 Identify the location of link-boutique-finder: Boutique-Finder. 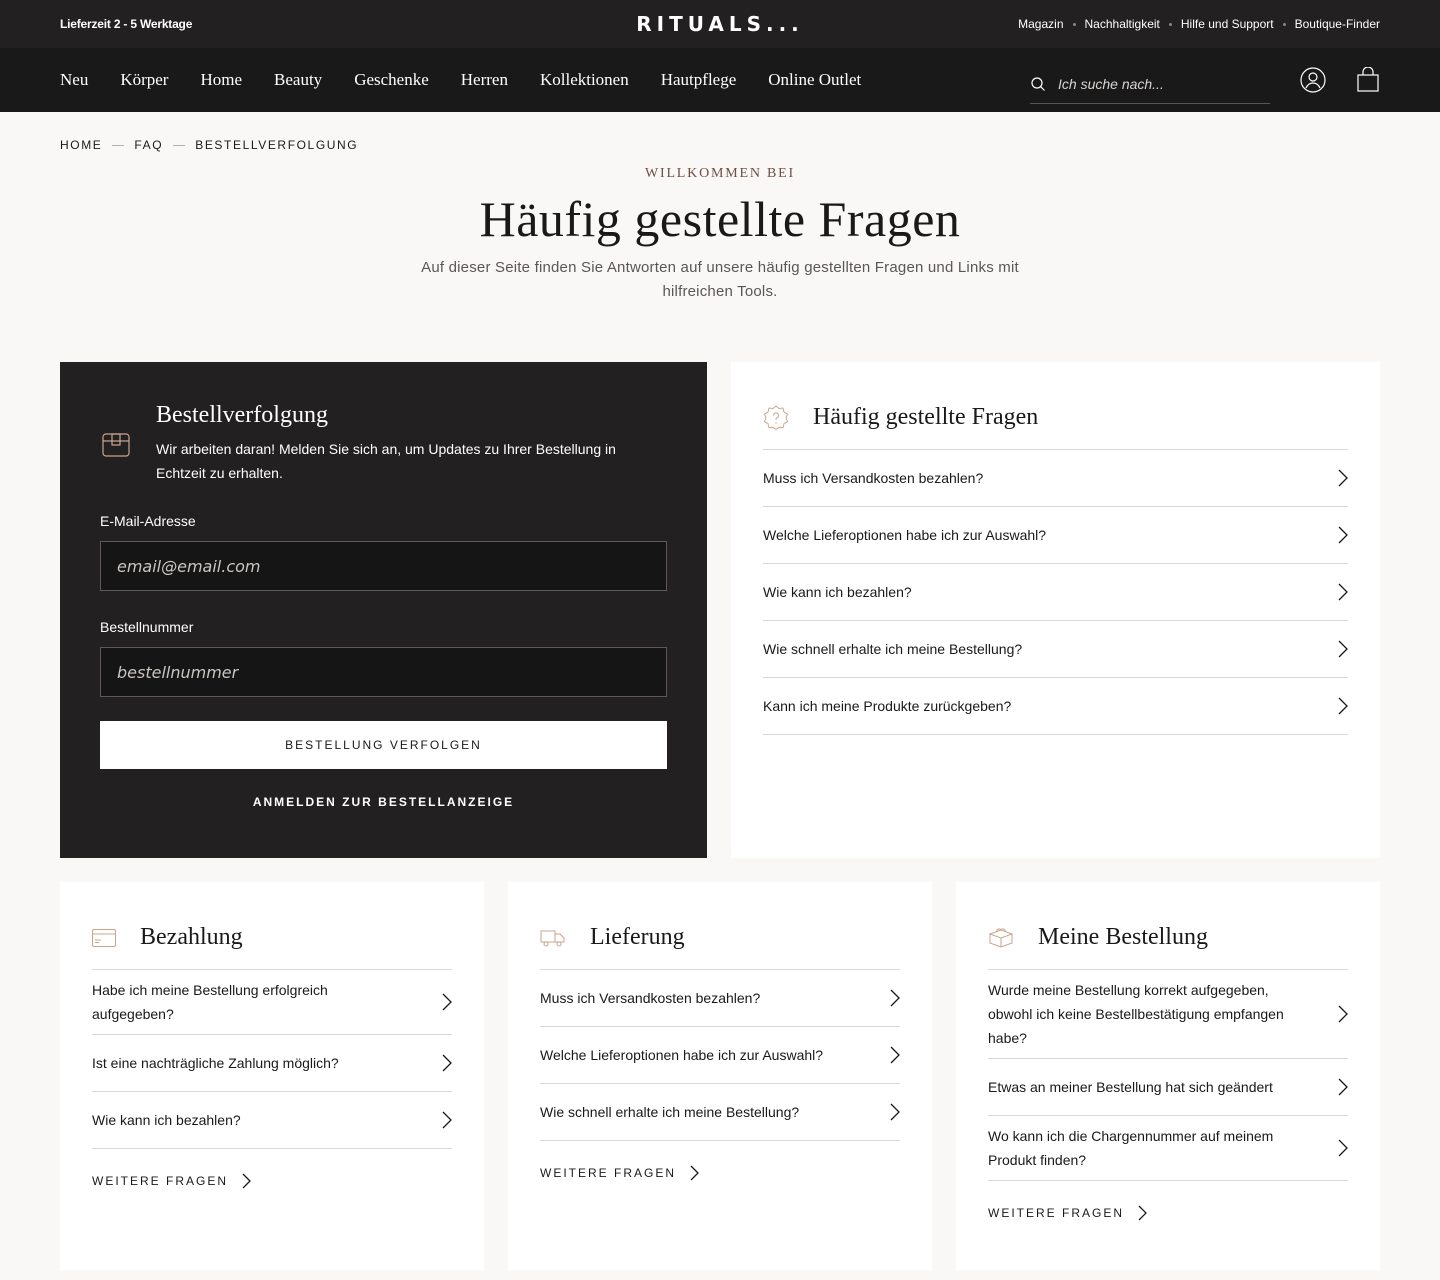
(1337, 24).